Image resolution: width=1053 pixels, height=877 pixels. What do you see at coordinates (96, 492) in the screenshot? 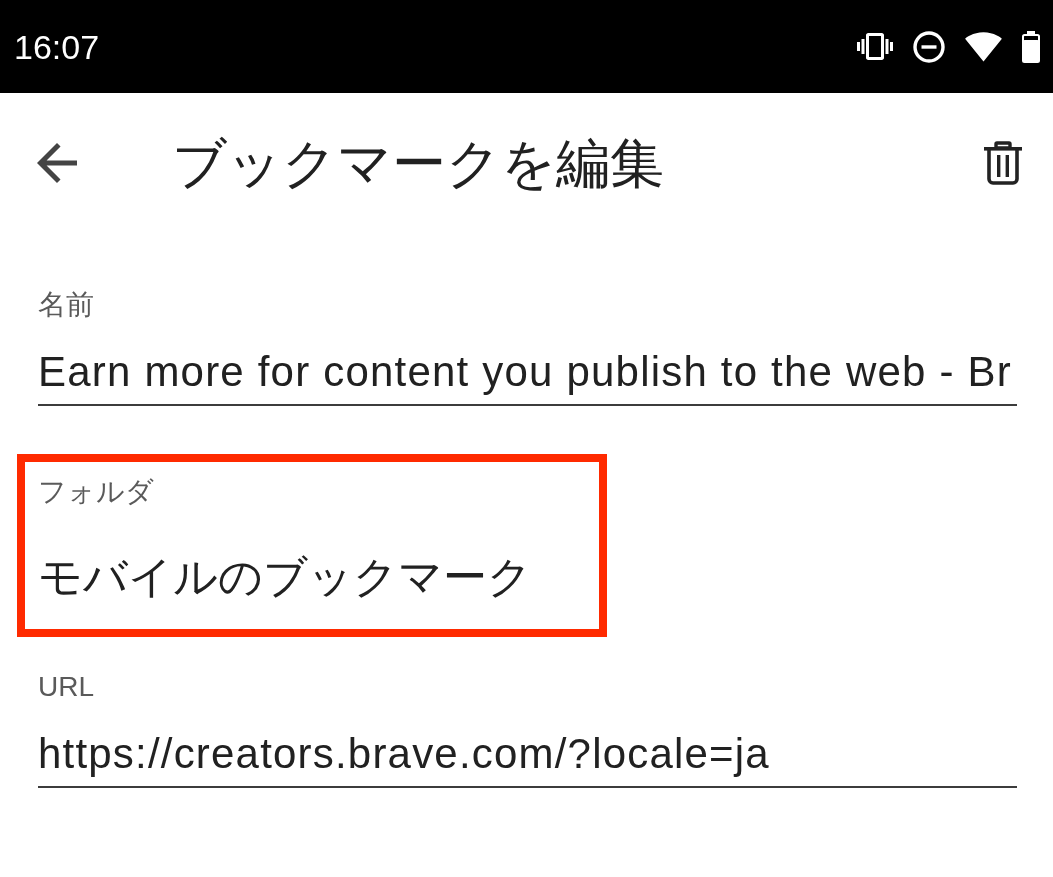
I see `field-label: フォルダ` at bounding box center [96, 492].